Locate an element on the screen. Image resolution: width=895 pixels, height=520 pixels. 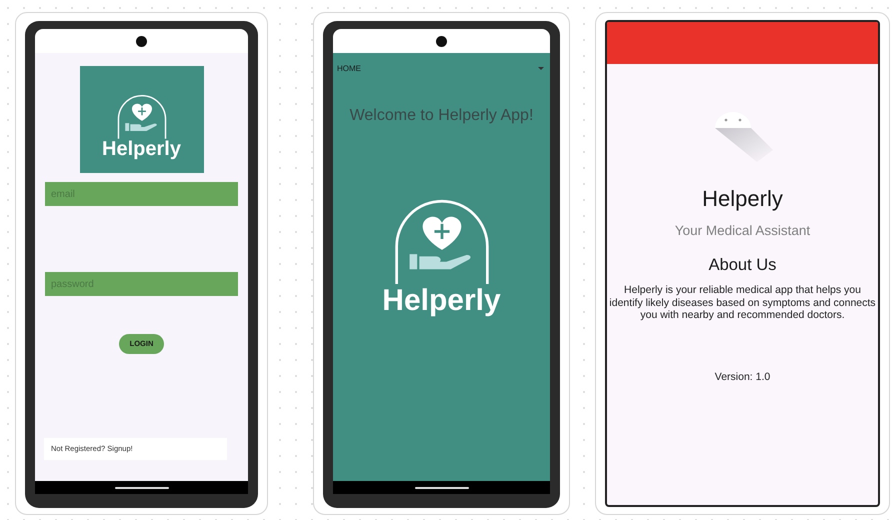
version-text: Version: 1.0 is located at coordinates (742, 377).